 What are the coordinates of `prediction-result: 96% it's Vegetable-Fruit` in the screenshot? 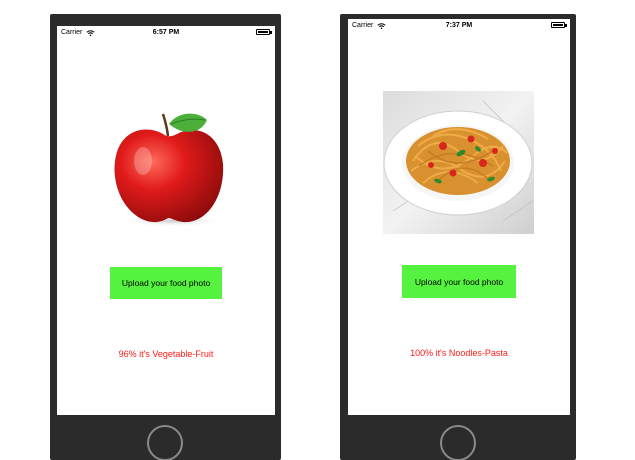 It's located at (166, 354).